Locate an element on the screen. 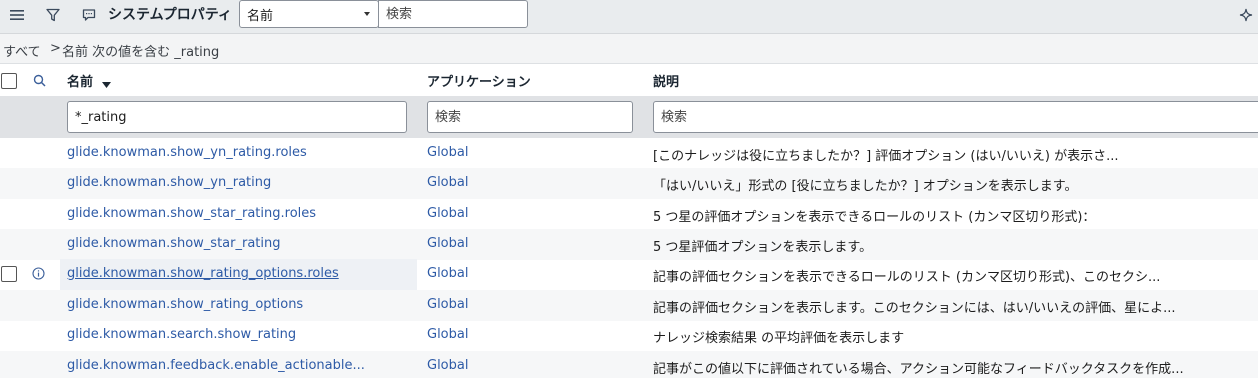 This screenshot has width=1258, height=378. filter-icon is located at coordinates (53, 15).